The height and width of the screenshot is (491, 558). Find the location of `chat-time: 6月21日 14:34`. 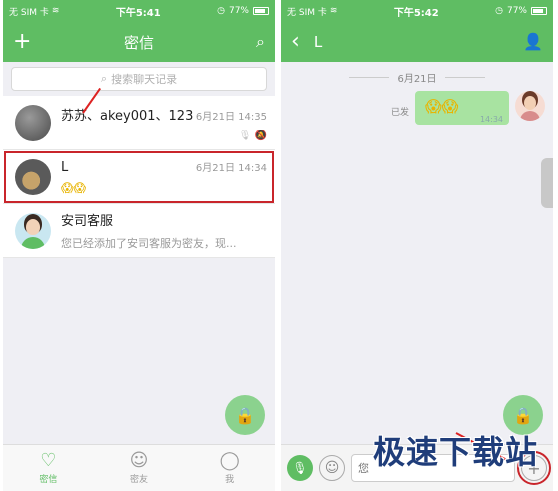

chat-time: 6月21日 14:34 is located at coordinates (231, 168).